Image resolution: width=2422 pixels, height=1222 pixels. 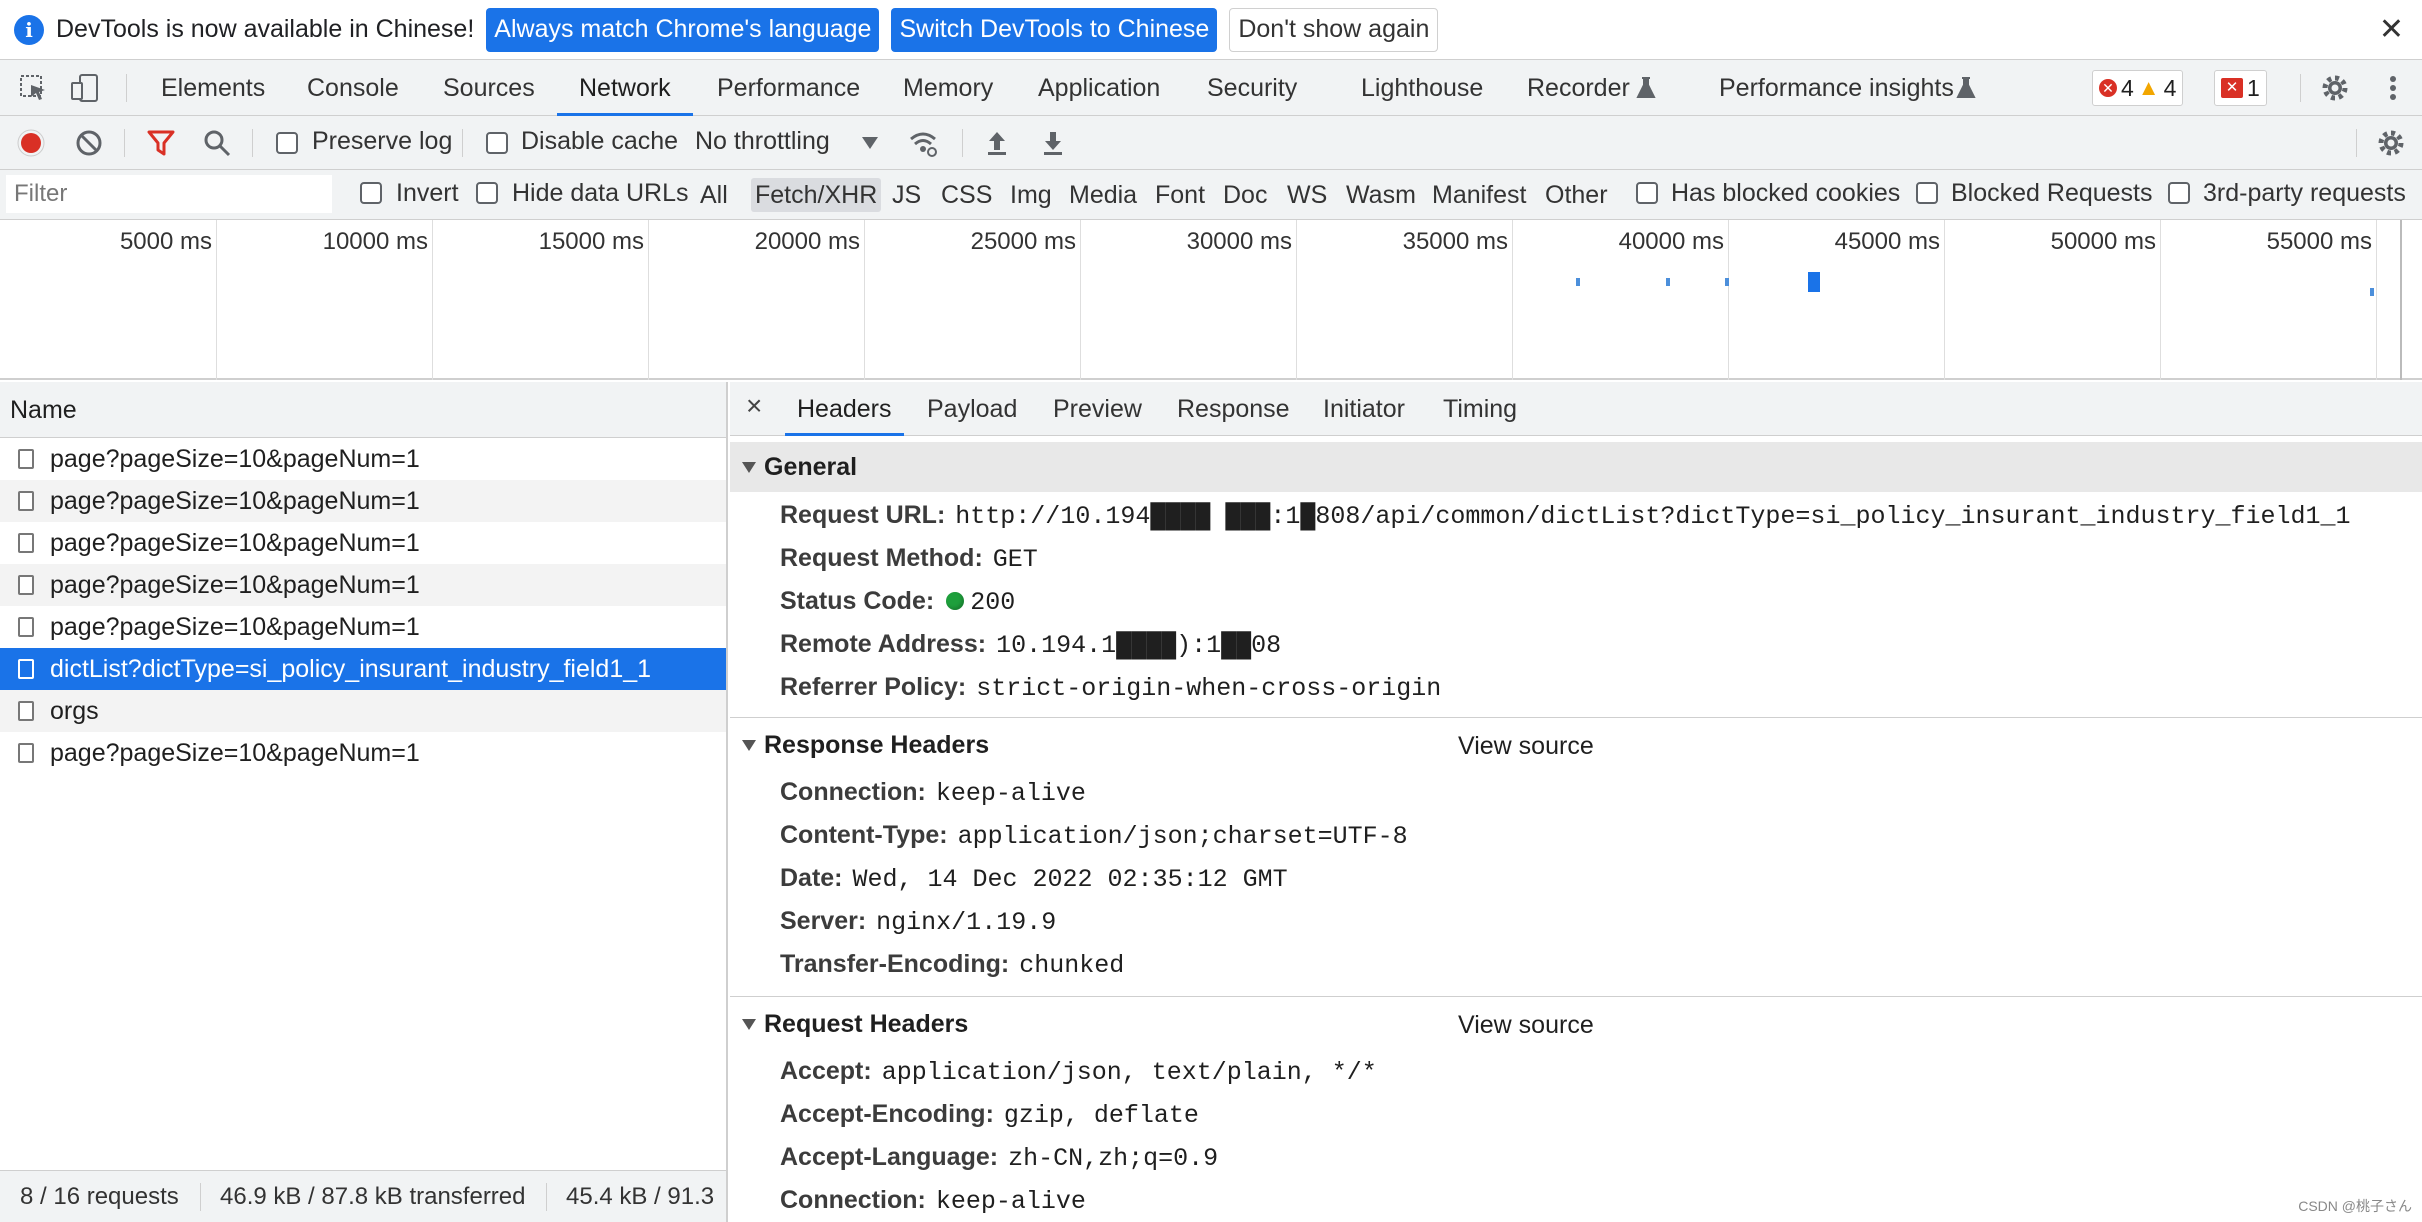 What do you see at coordinates (1364, 409) in the screenshot?
I see `tab-initiator: Initiator` at bounding box center [1364, 409].